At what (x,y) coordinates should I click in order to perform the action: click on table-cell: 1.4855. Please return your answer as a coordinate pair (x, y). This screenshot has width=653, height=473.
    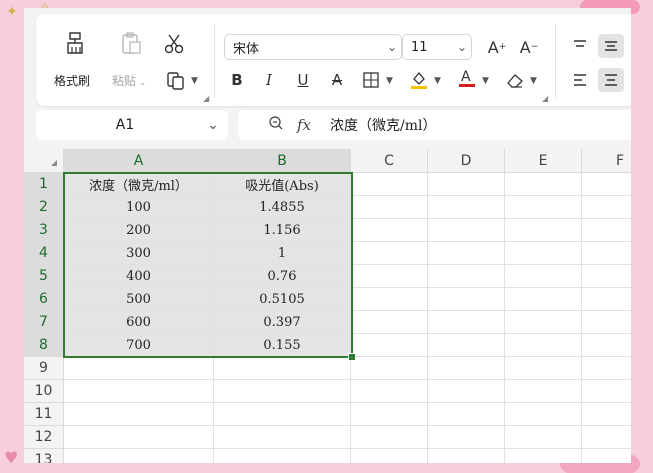
    Looking at the image, I should click on (282, 207).